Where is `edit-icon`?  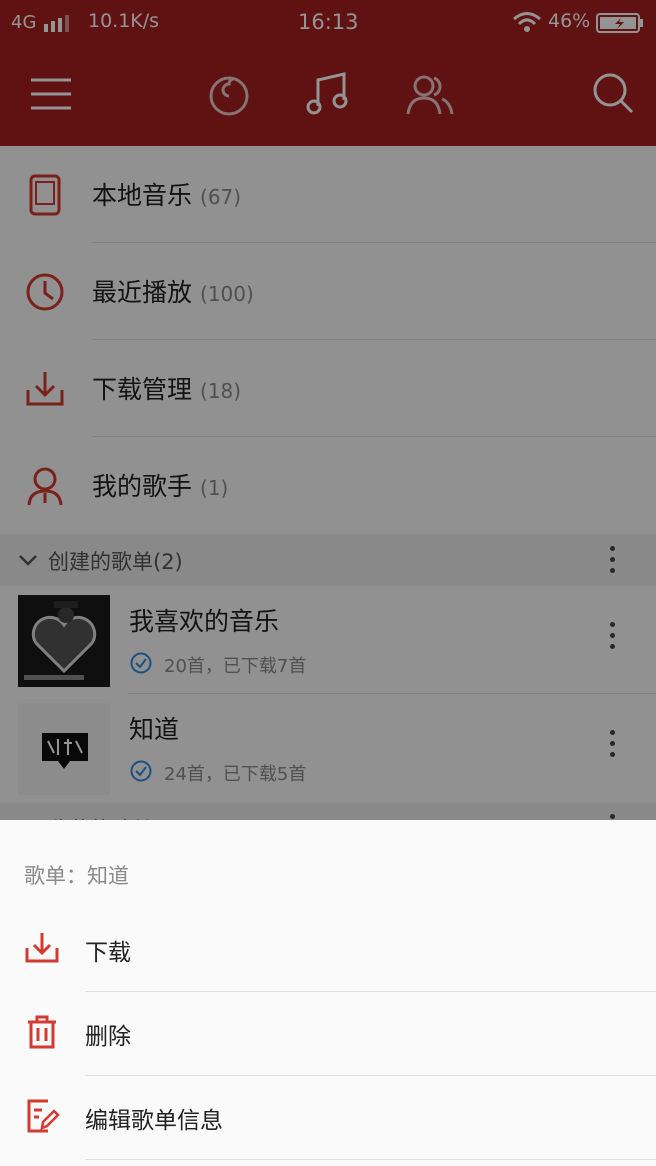
edit-icon is located at coordinates (43, 1116).